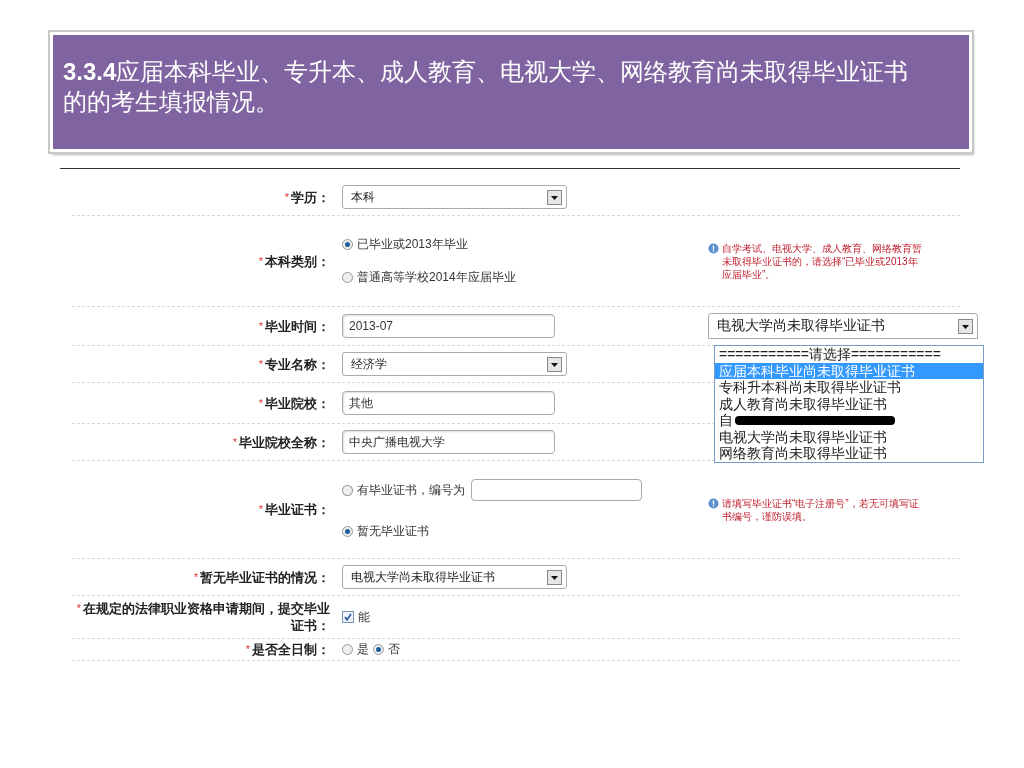 The width and height of the screenshot is (1024, 768). Describe the element at coordinates (448, 442) in the screenshot. I see `input-field: 中央广播电视大学` at that location.